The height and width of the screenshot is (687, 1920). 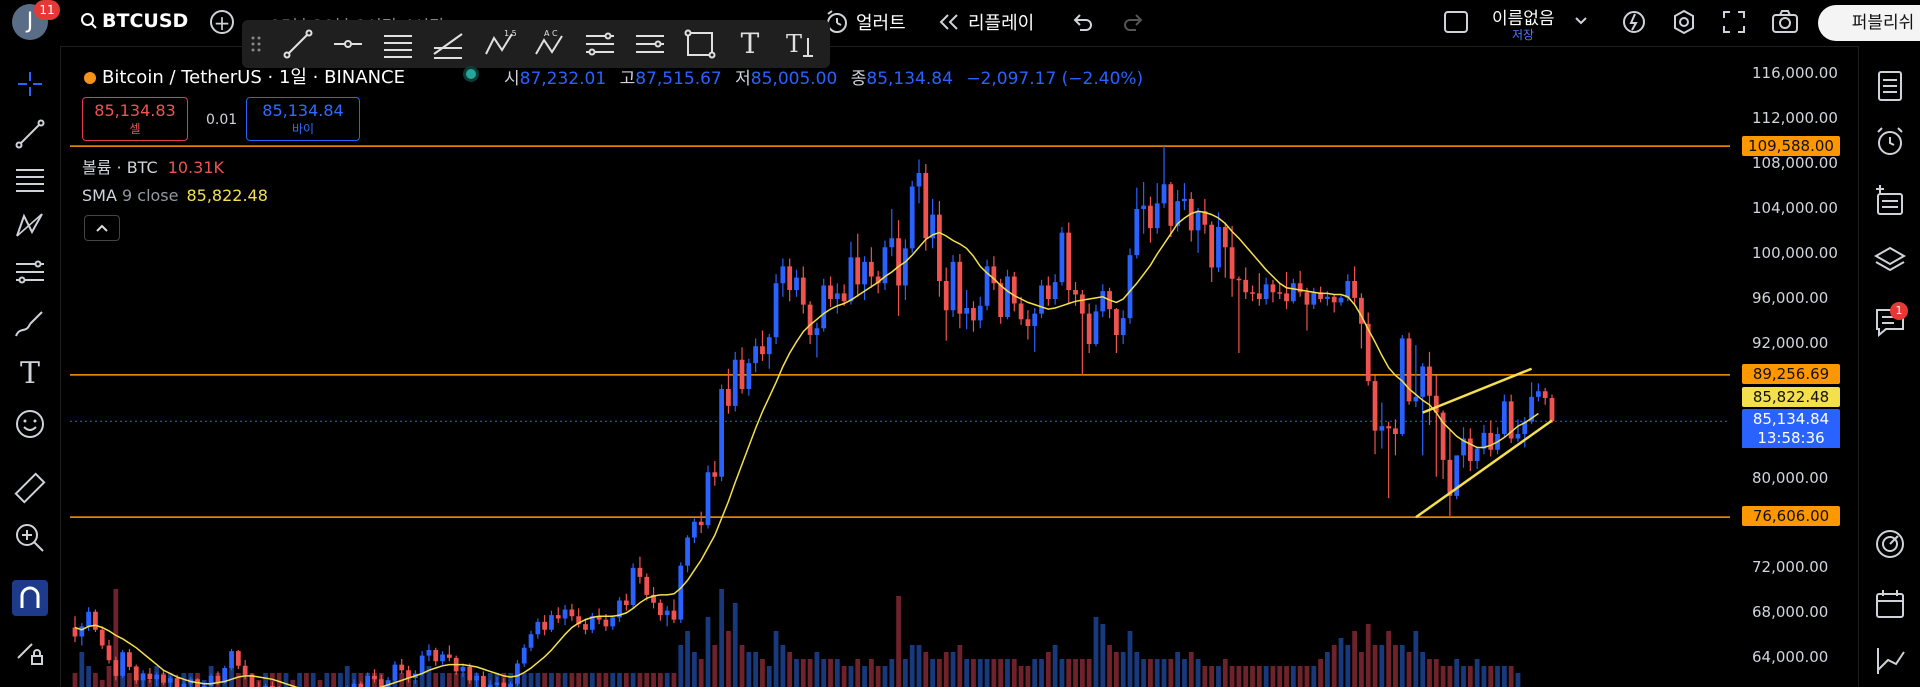 I want to click on high-key: 고, so click(x=627, y=79).